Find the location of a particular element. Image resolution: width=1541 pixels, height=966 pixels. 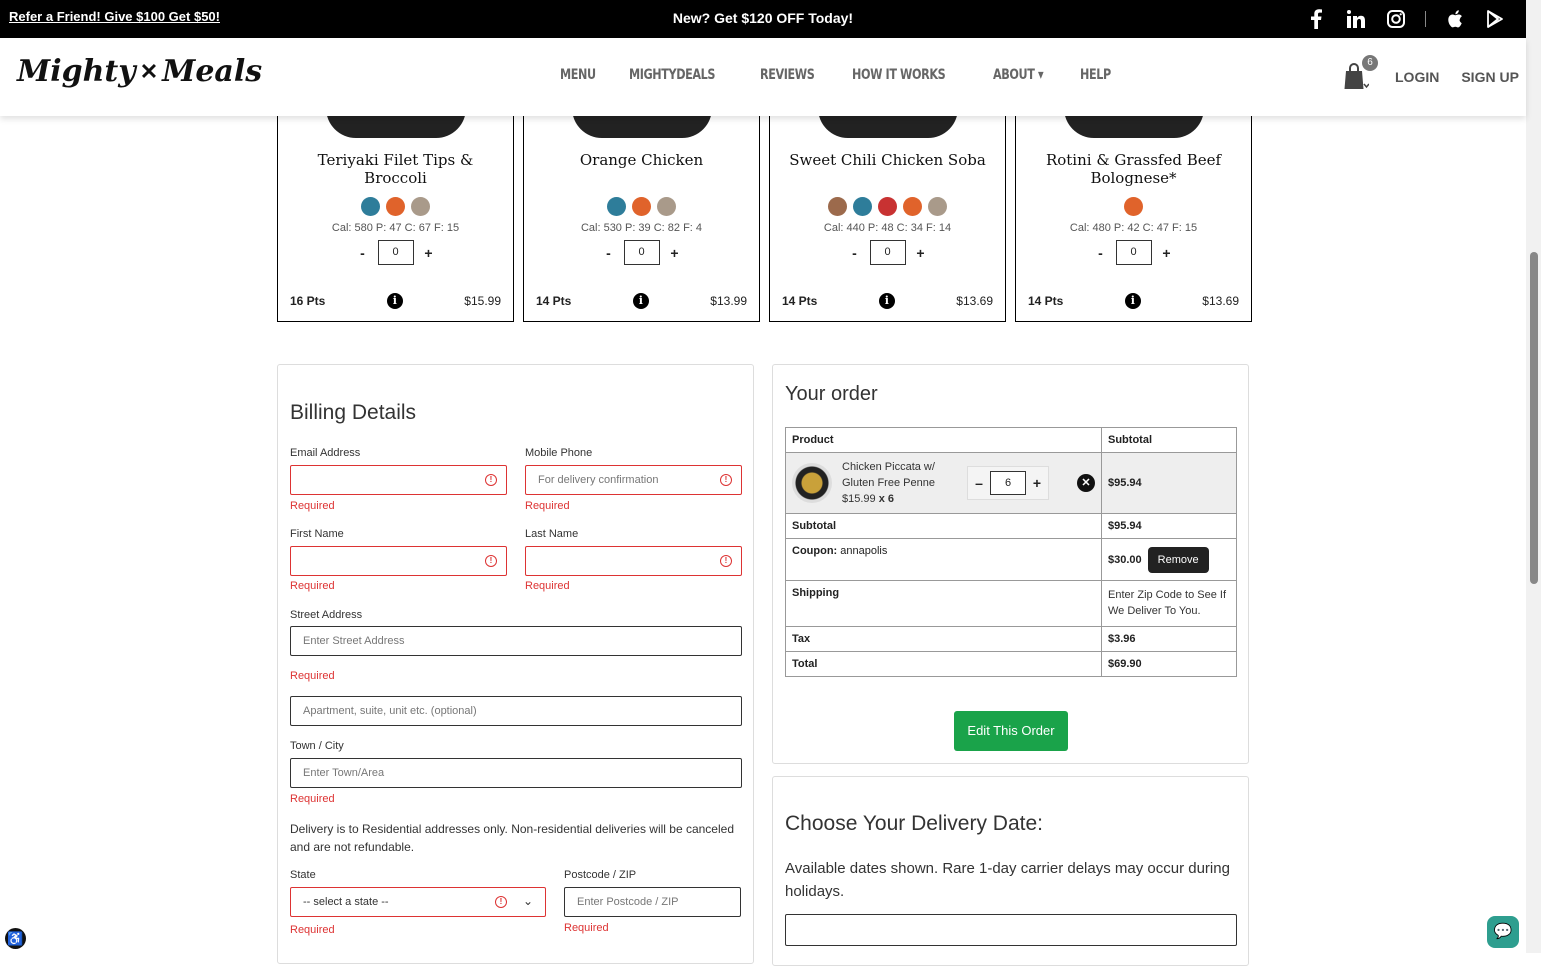

nav-how-it-works: HOW IT WORKS is located at coordinates (899, 75).